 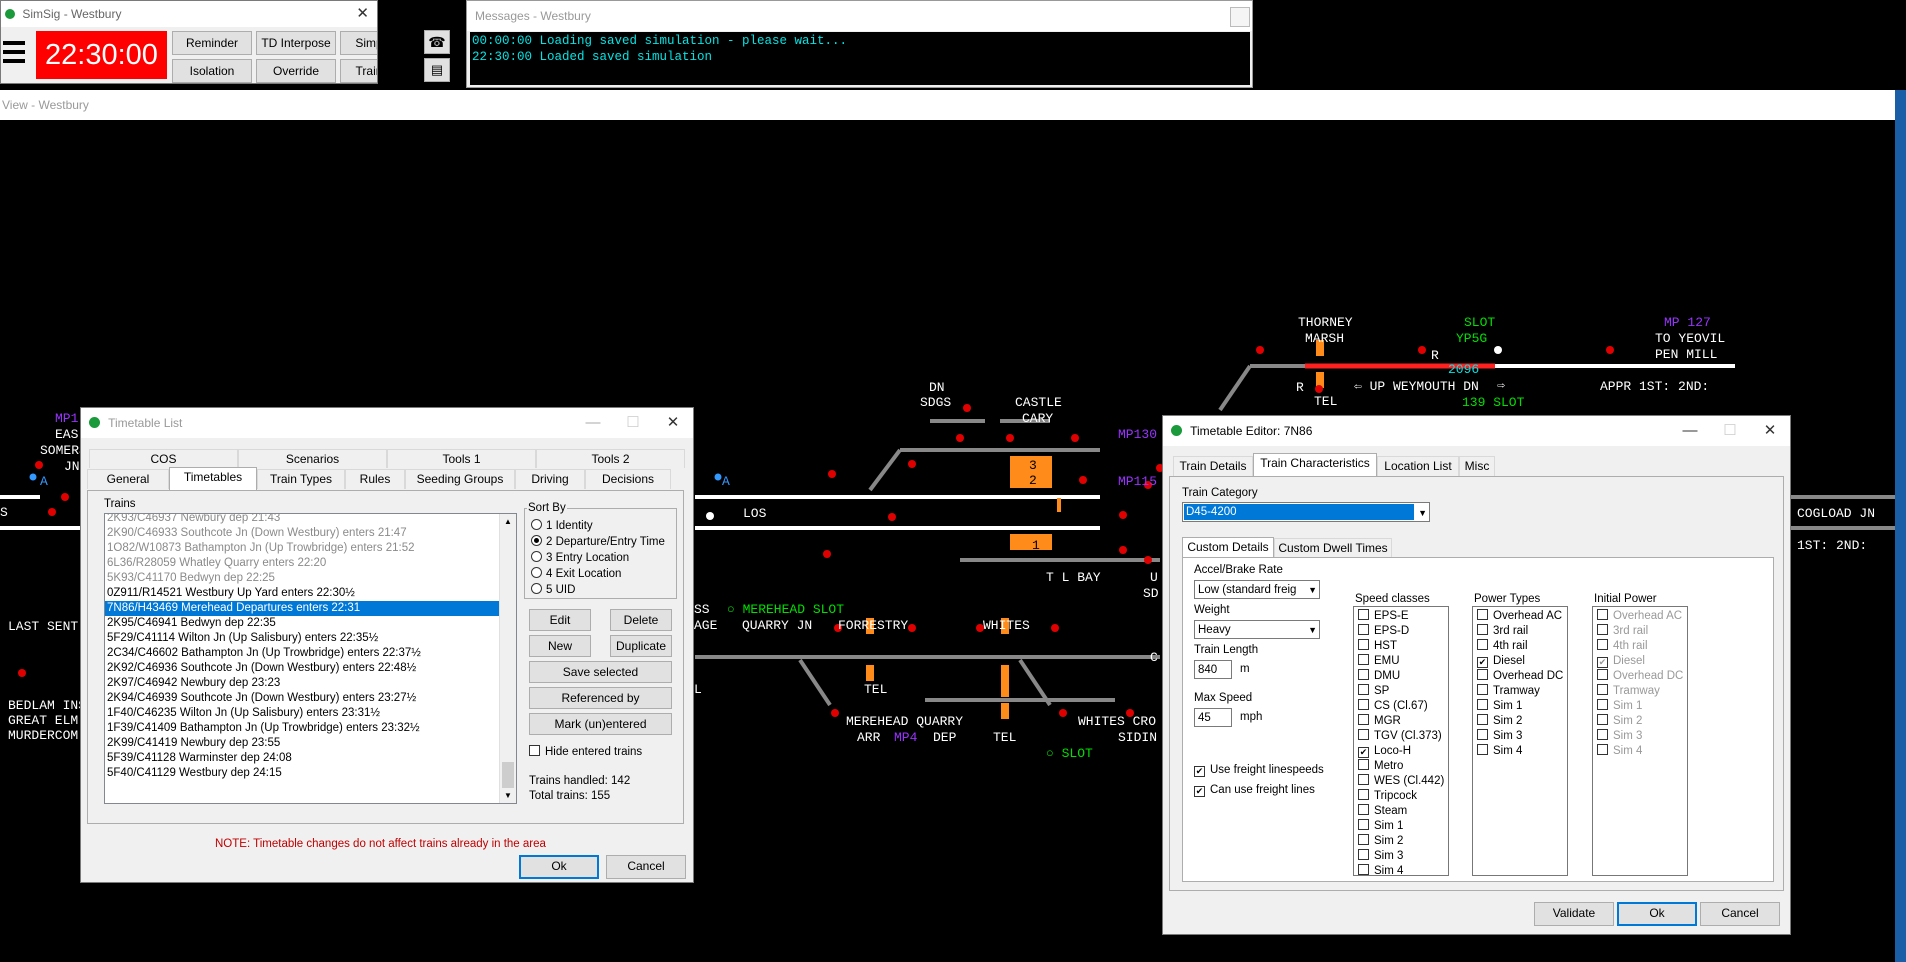 What do you see at coordinates (1400, 766) in the screenshot?
I see `speed-class-item: Metro` at bounding box center [1400, 766].